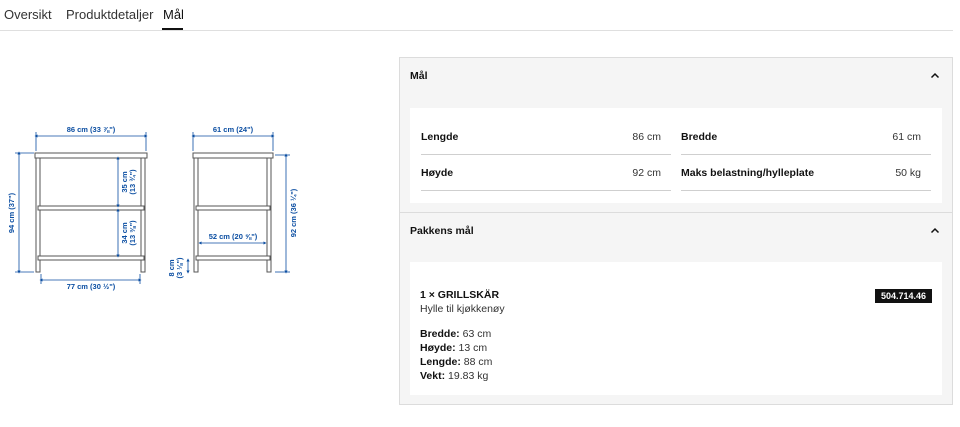 The image size is (960, 427). I want to click on dim-label-lengde: Lengde, so click(440, 137).